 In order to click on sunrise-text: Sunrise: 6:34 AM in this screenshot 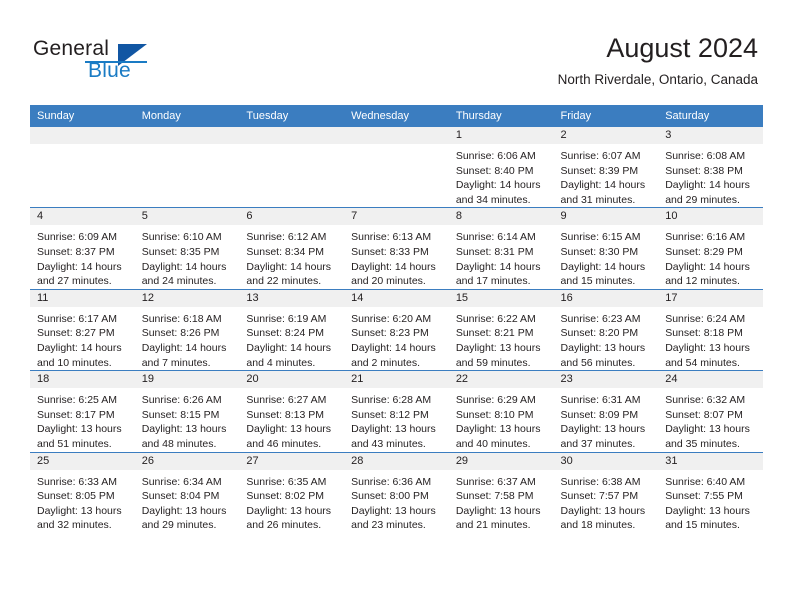, I will do `click(181, 481)`.